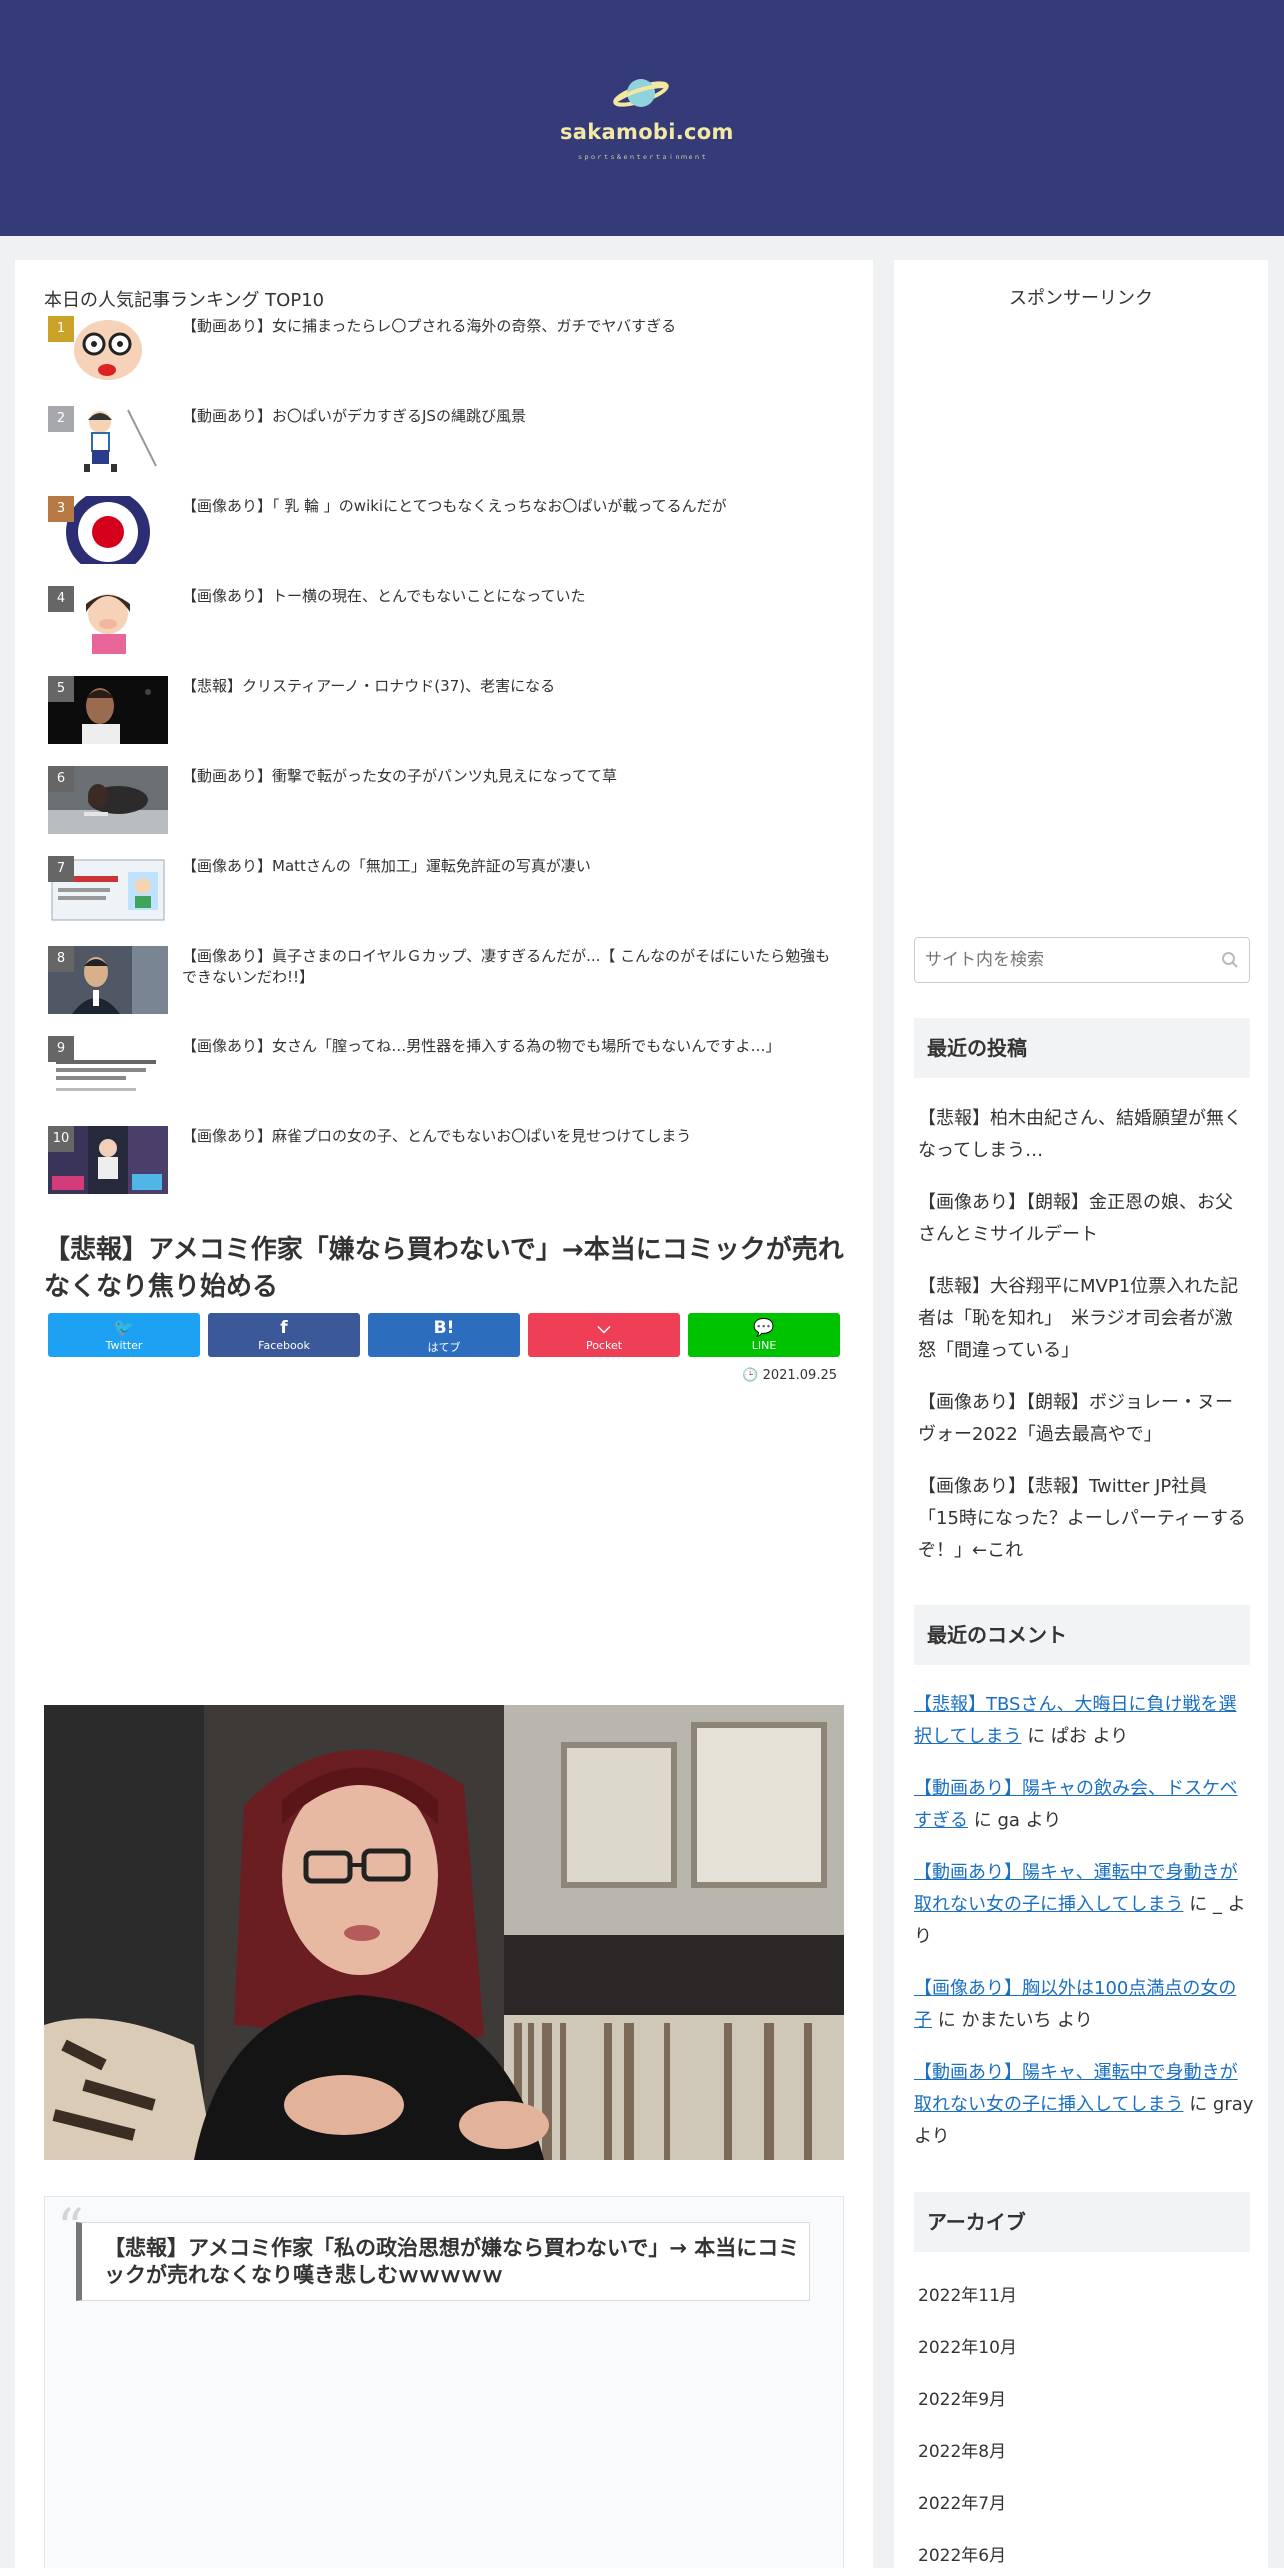 Image resolution: width=1284 pixels, height=2568 pixels. I want to click on site-header: sakamobi.com ｓｐｏｒｔｓ＆ｅｎｔｅｒｔａｉｎｍｅｎｔ, so click(642, 118).